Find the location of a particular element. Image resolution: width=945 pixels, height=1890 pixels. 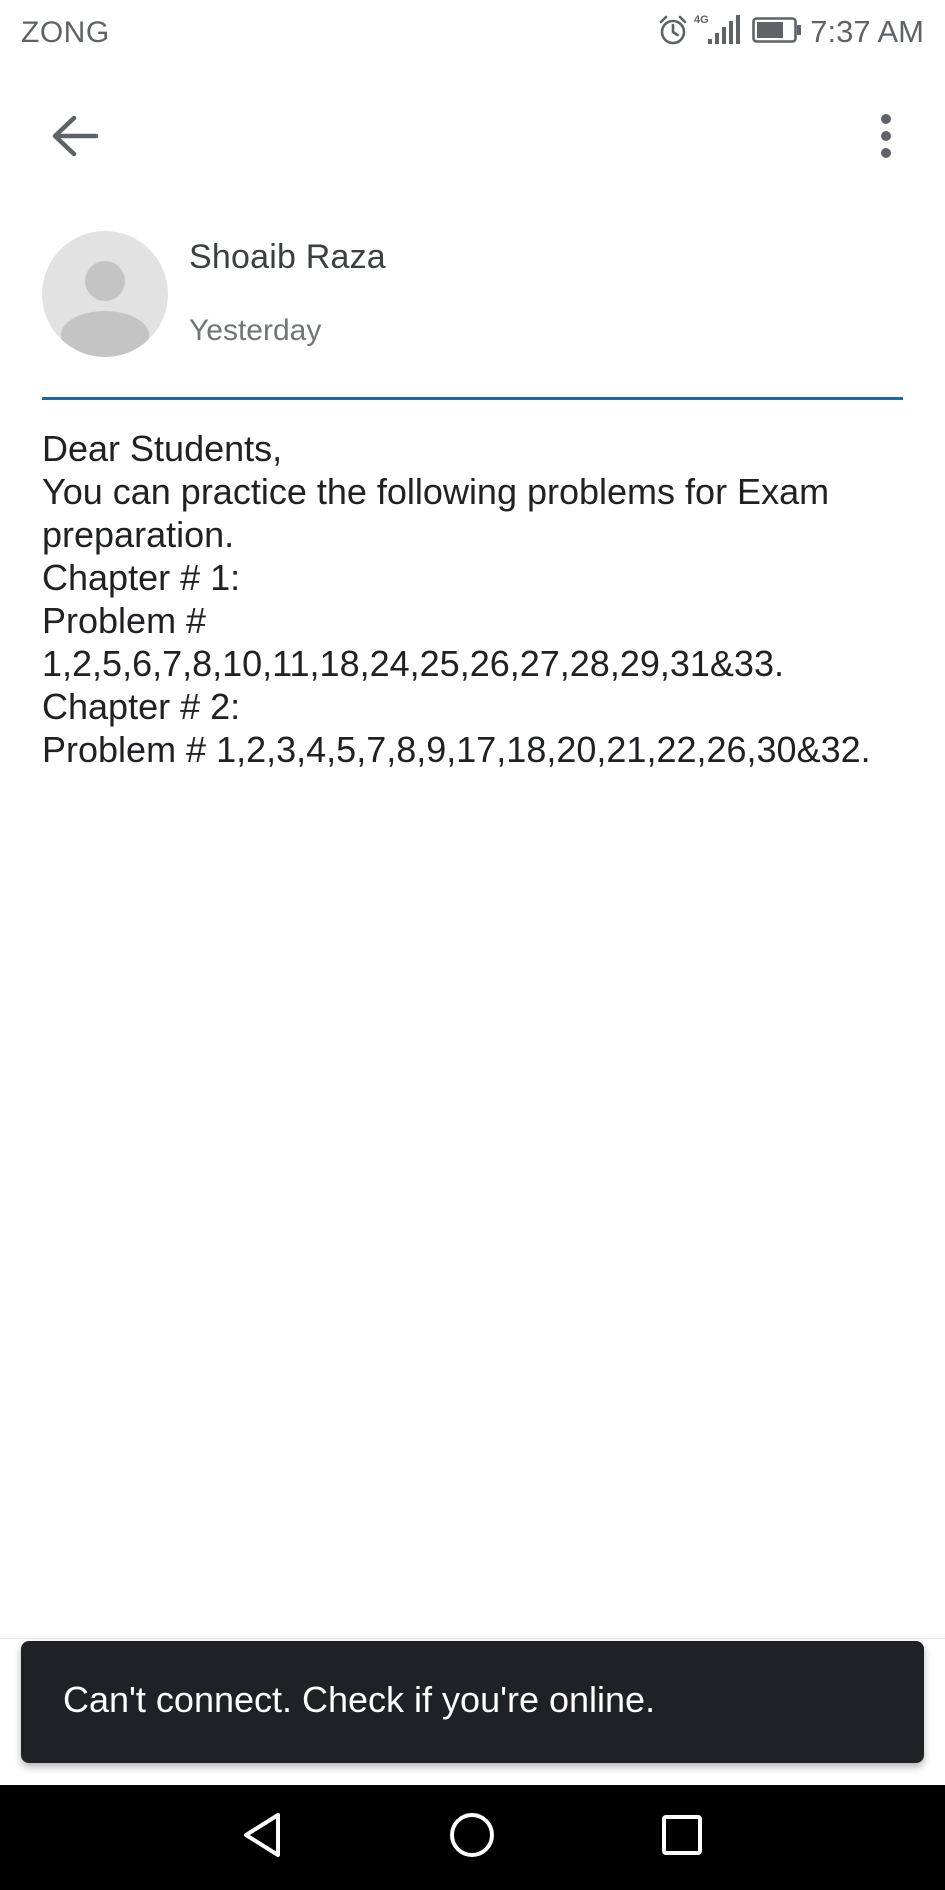

status-time: 7:37 AM is located at coordinates (867, 31).